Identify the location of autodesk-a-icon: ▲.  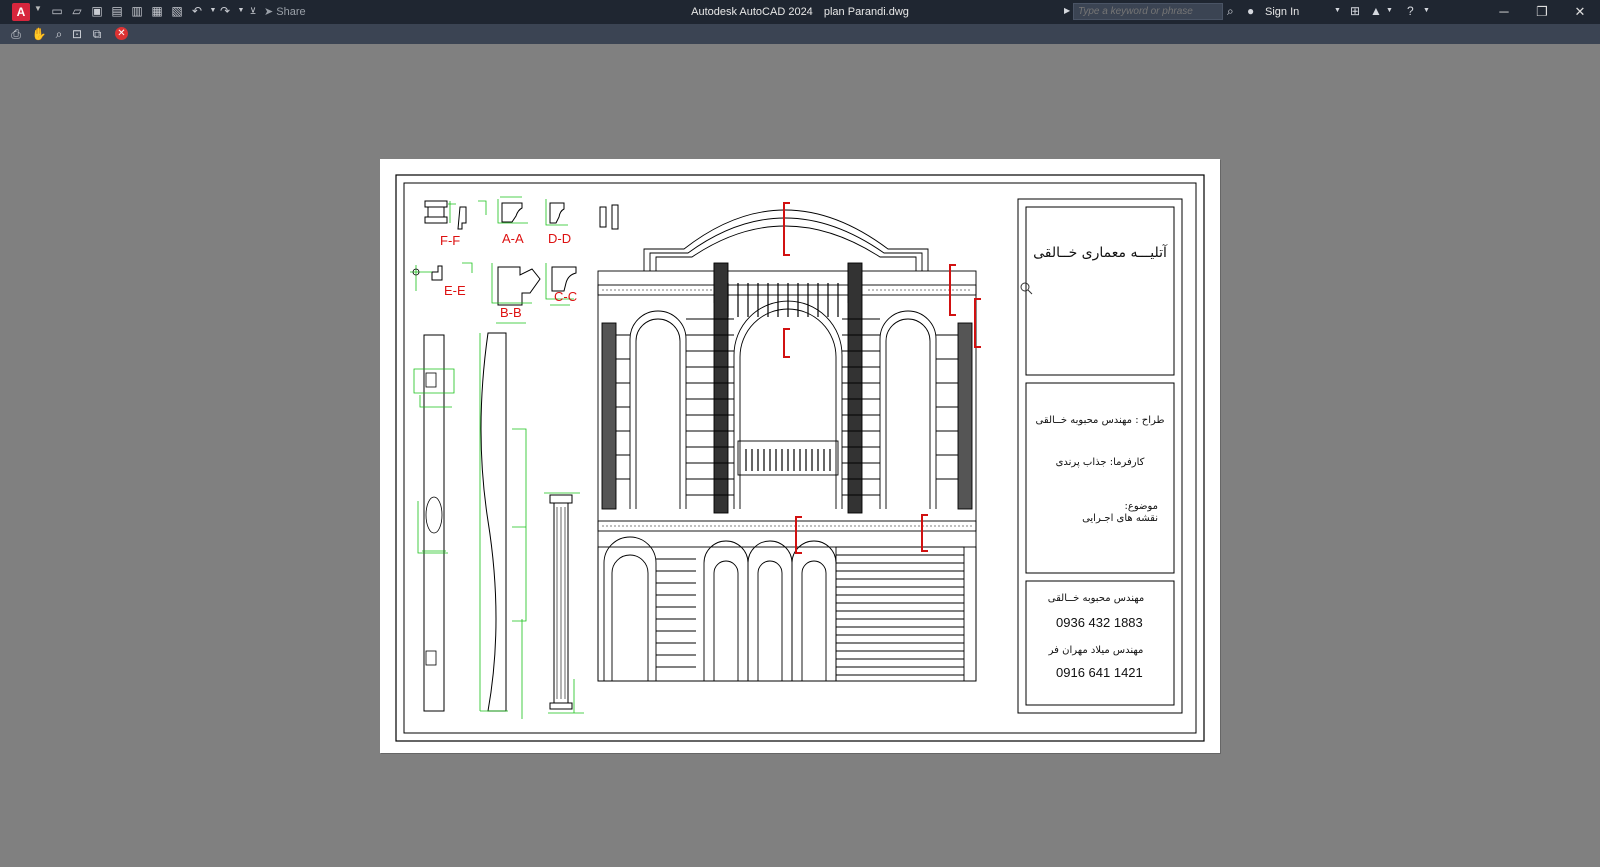
(1376, 11).